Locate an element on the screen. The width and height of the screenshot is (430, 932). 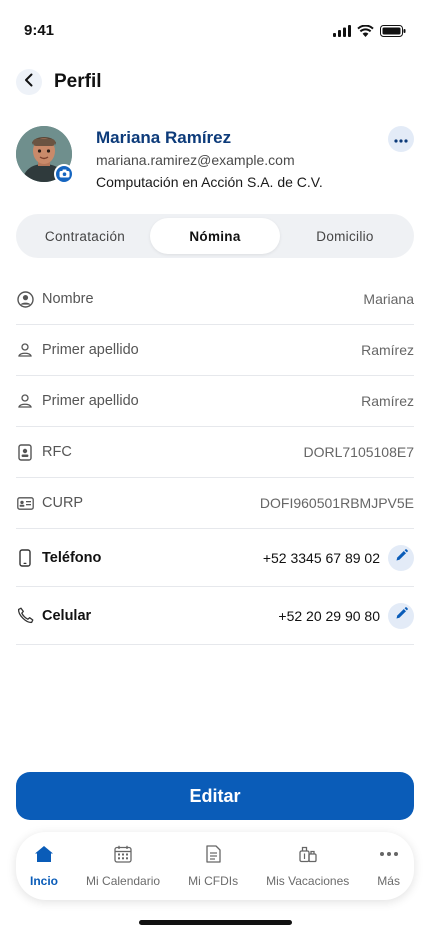
field-row-celular: Celular +52 20 29 90 80 is located at coordinates (215, 616).